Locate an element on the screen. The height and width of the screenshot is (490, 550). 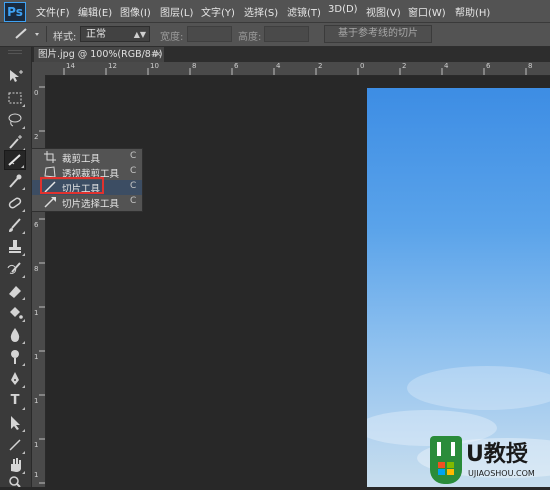
options-divider is located at coordinates (46, 34).